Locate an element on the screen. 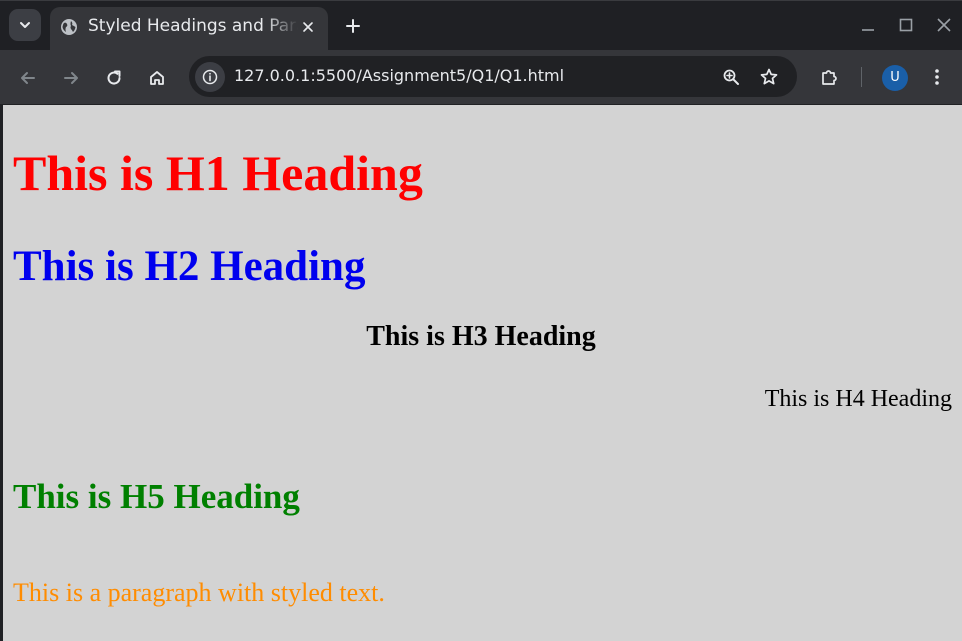 The width and height of the screenshot is (962, 641). forward-button is located at coordinates (71, 78).